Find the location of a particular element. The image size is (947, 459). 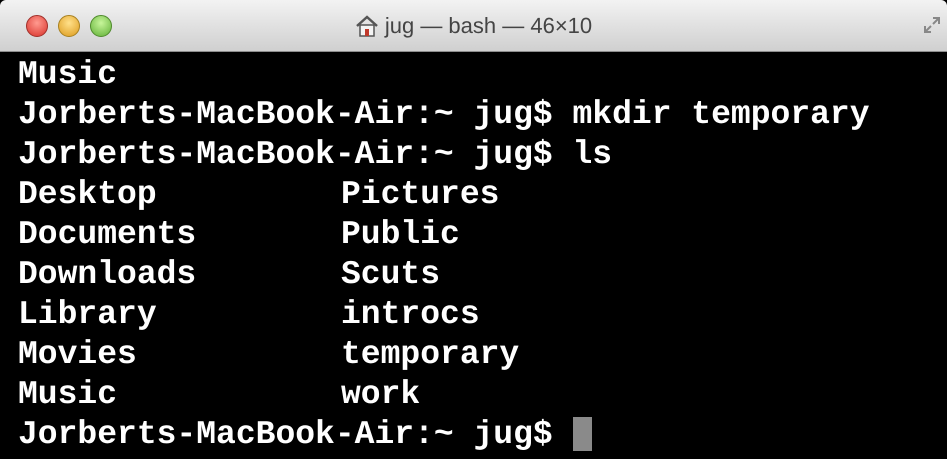

file-name: introcs is located at coordinates (410, 314).